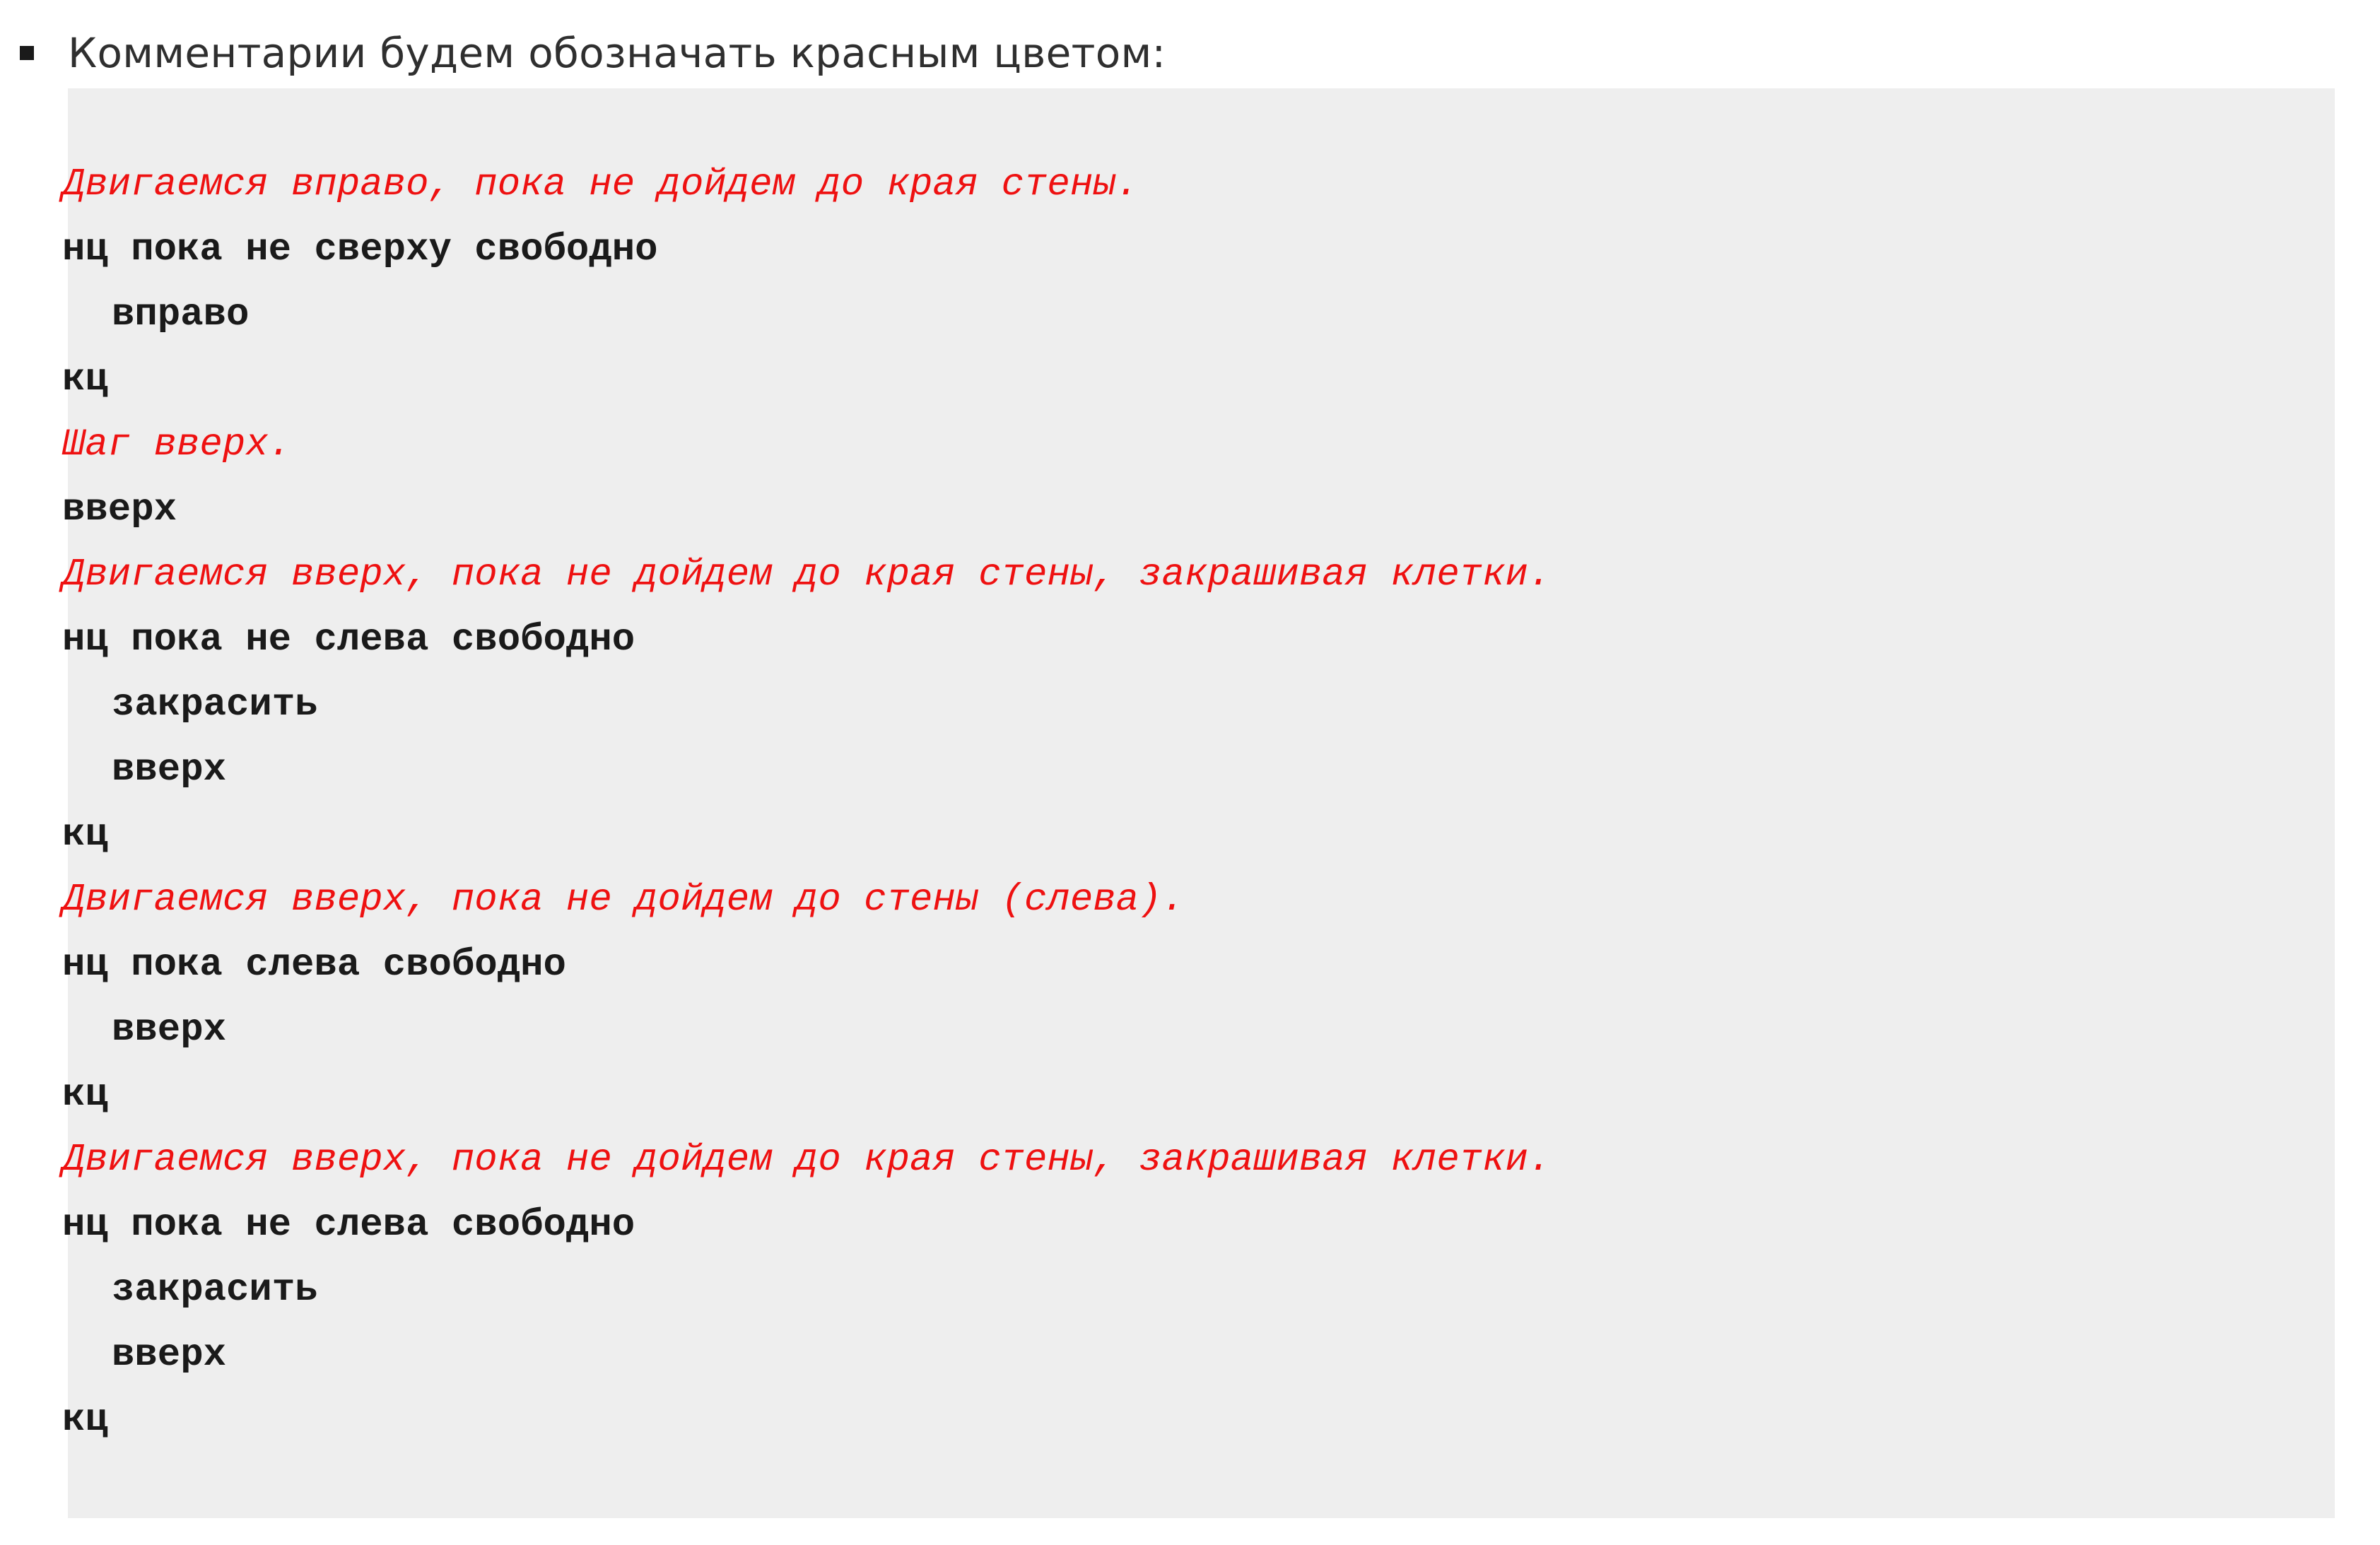  Describe the element at coordinates (27, 53) in the screenshot. I see `bullet-marker-icon` at that location.